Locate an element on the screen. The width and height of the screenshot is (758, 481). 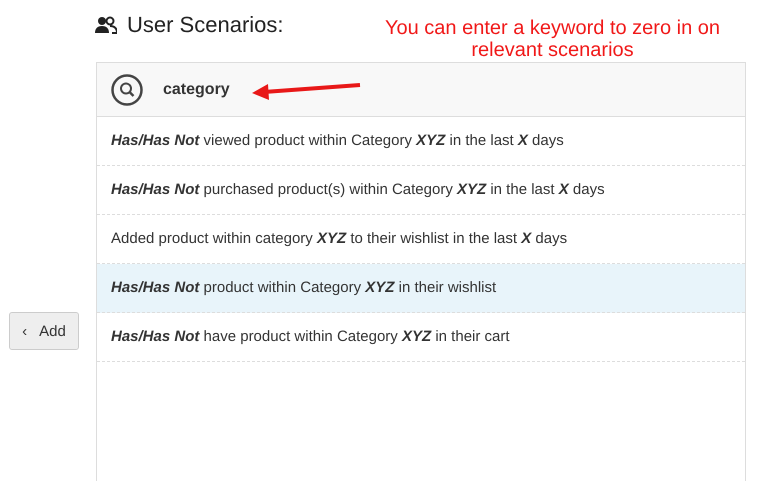
users-icon is located at coordinates (106, 25).